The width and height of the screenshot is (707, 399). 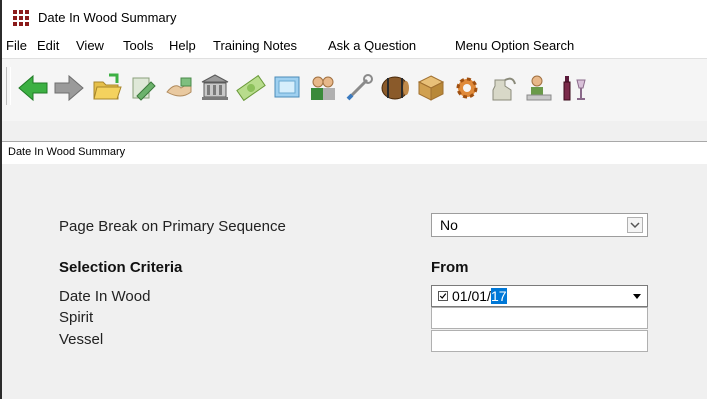 I want to click on wrench-icon, so click(x=359, y=88).